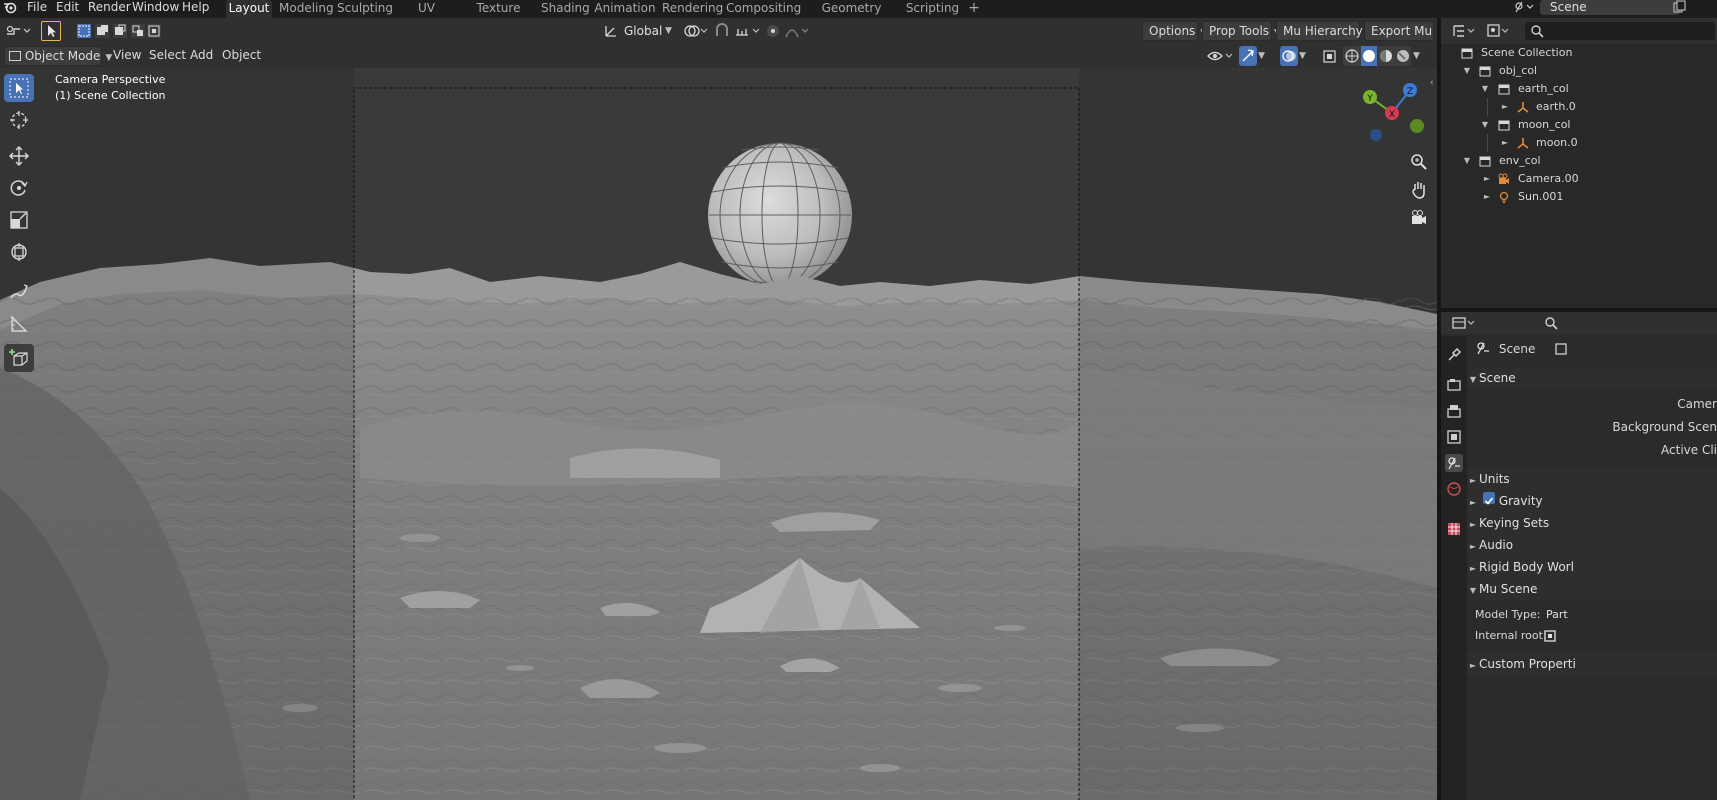 This screenshot has width=1717, height=800. What do you see at coordinates (1325, 31) in the screenshot?
I see `mu-hierarchy-dropdown: Mu Hierarchy▼` at bounding box center [1325, 31].